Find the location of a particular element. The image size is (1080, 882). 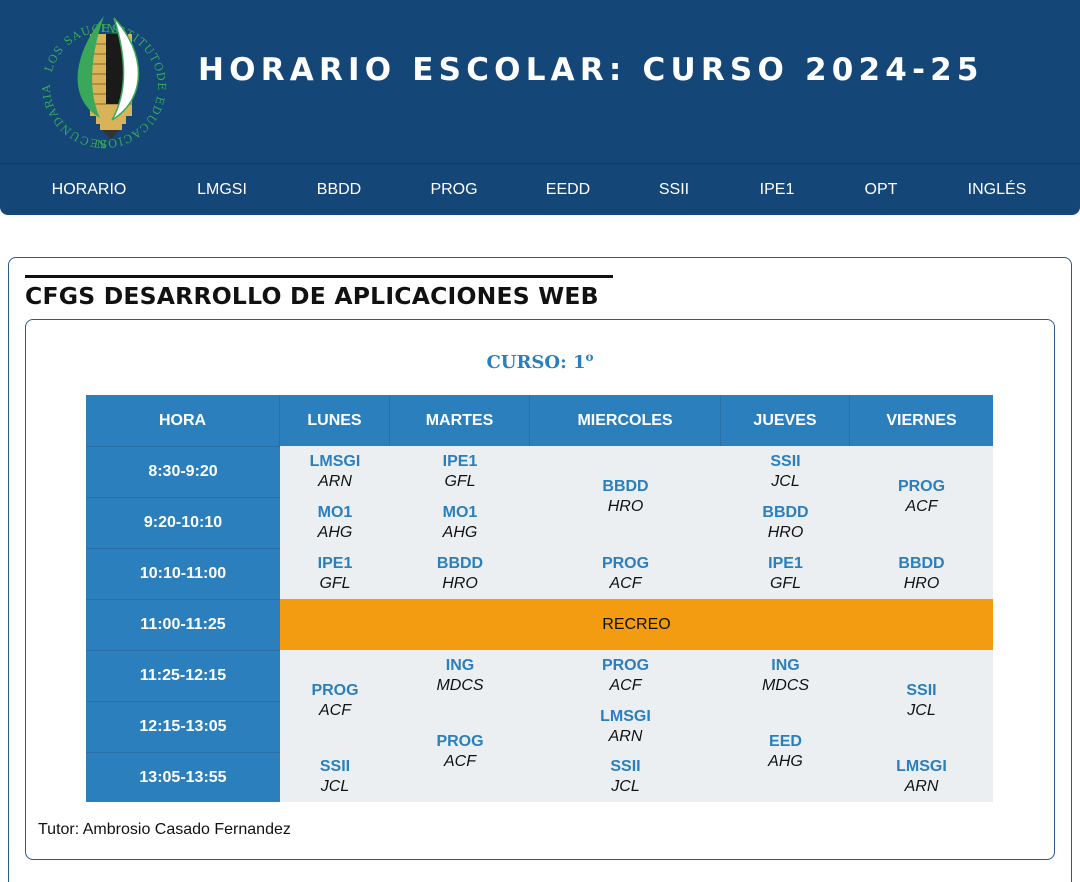

nav-item-bbdd: BBDD is located at coordinates (339, 190).